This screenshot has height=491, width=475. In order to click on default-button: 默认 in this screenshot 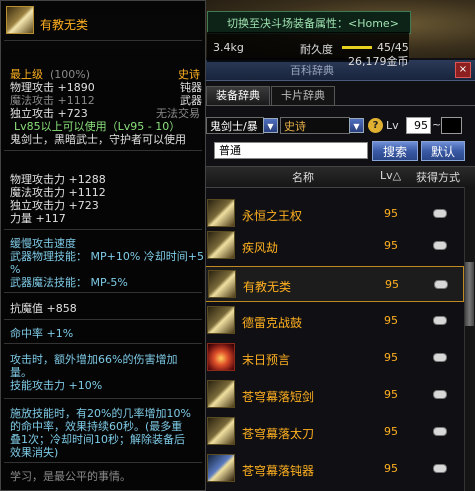, I will do `click(443, 151)`.